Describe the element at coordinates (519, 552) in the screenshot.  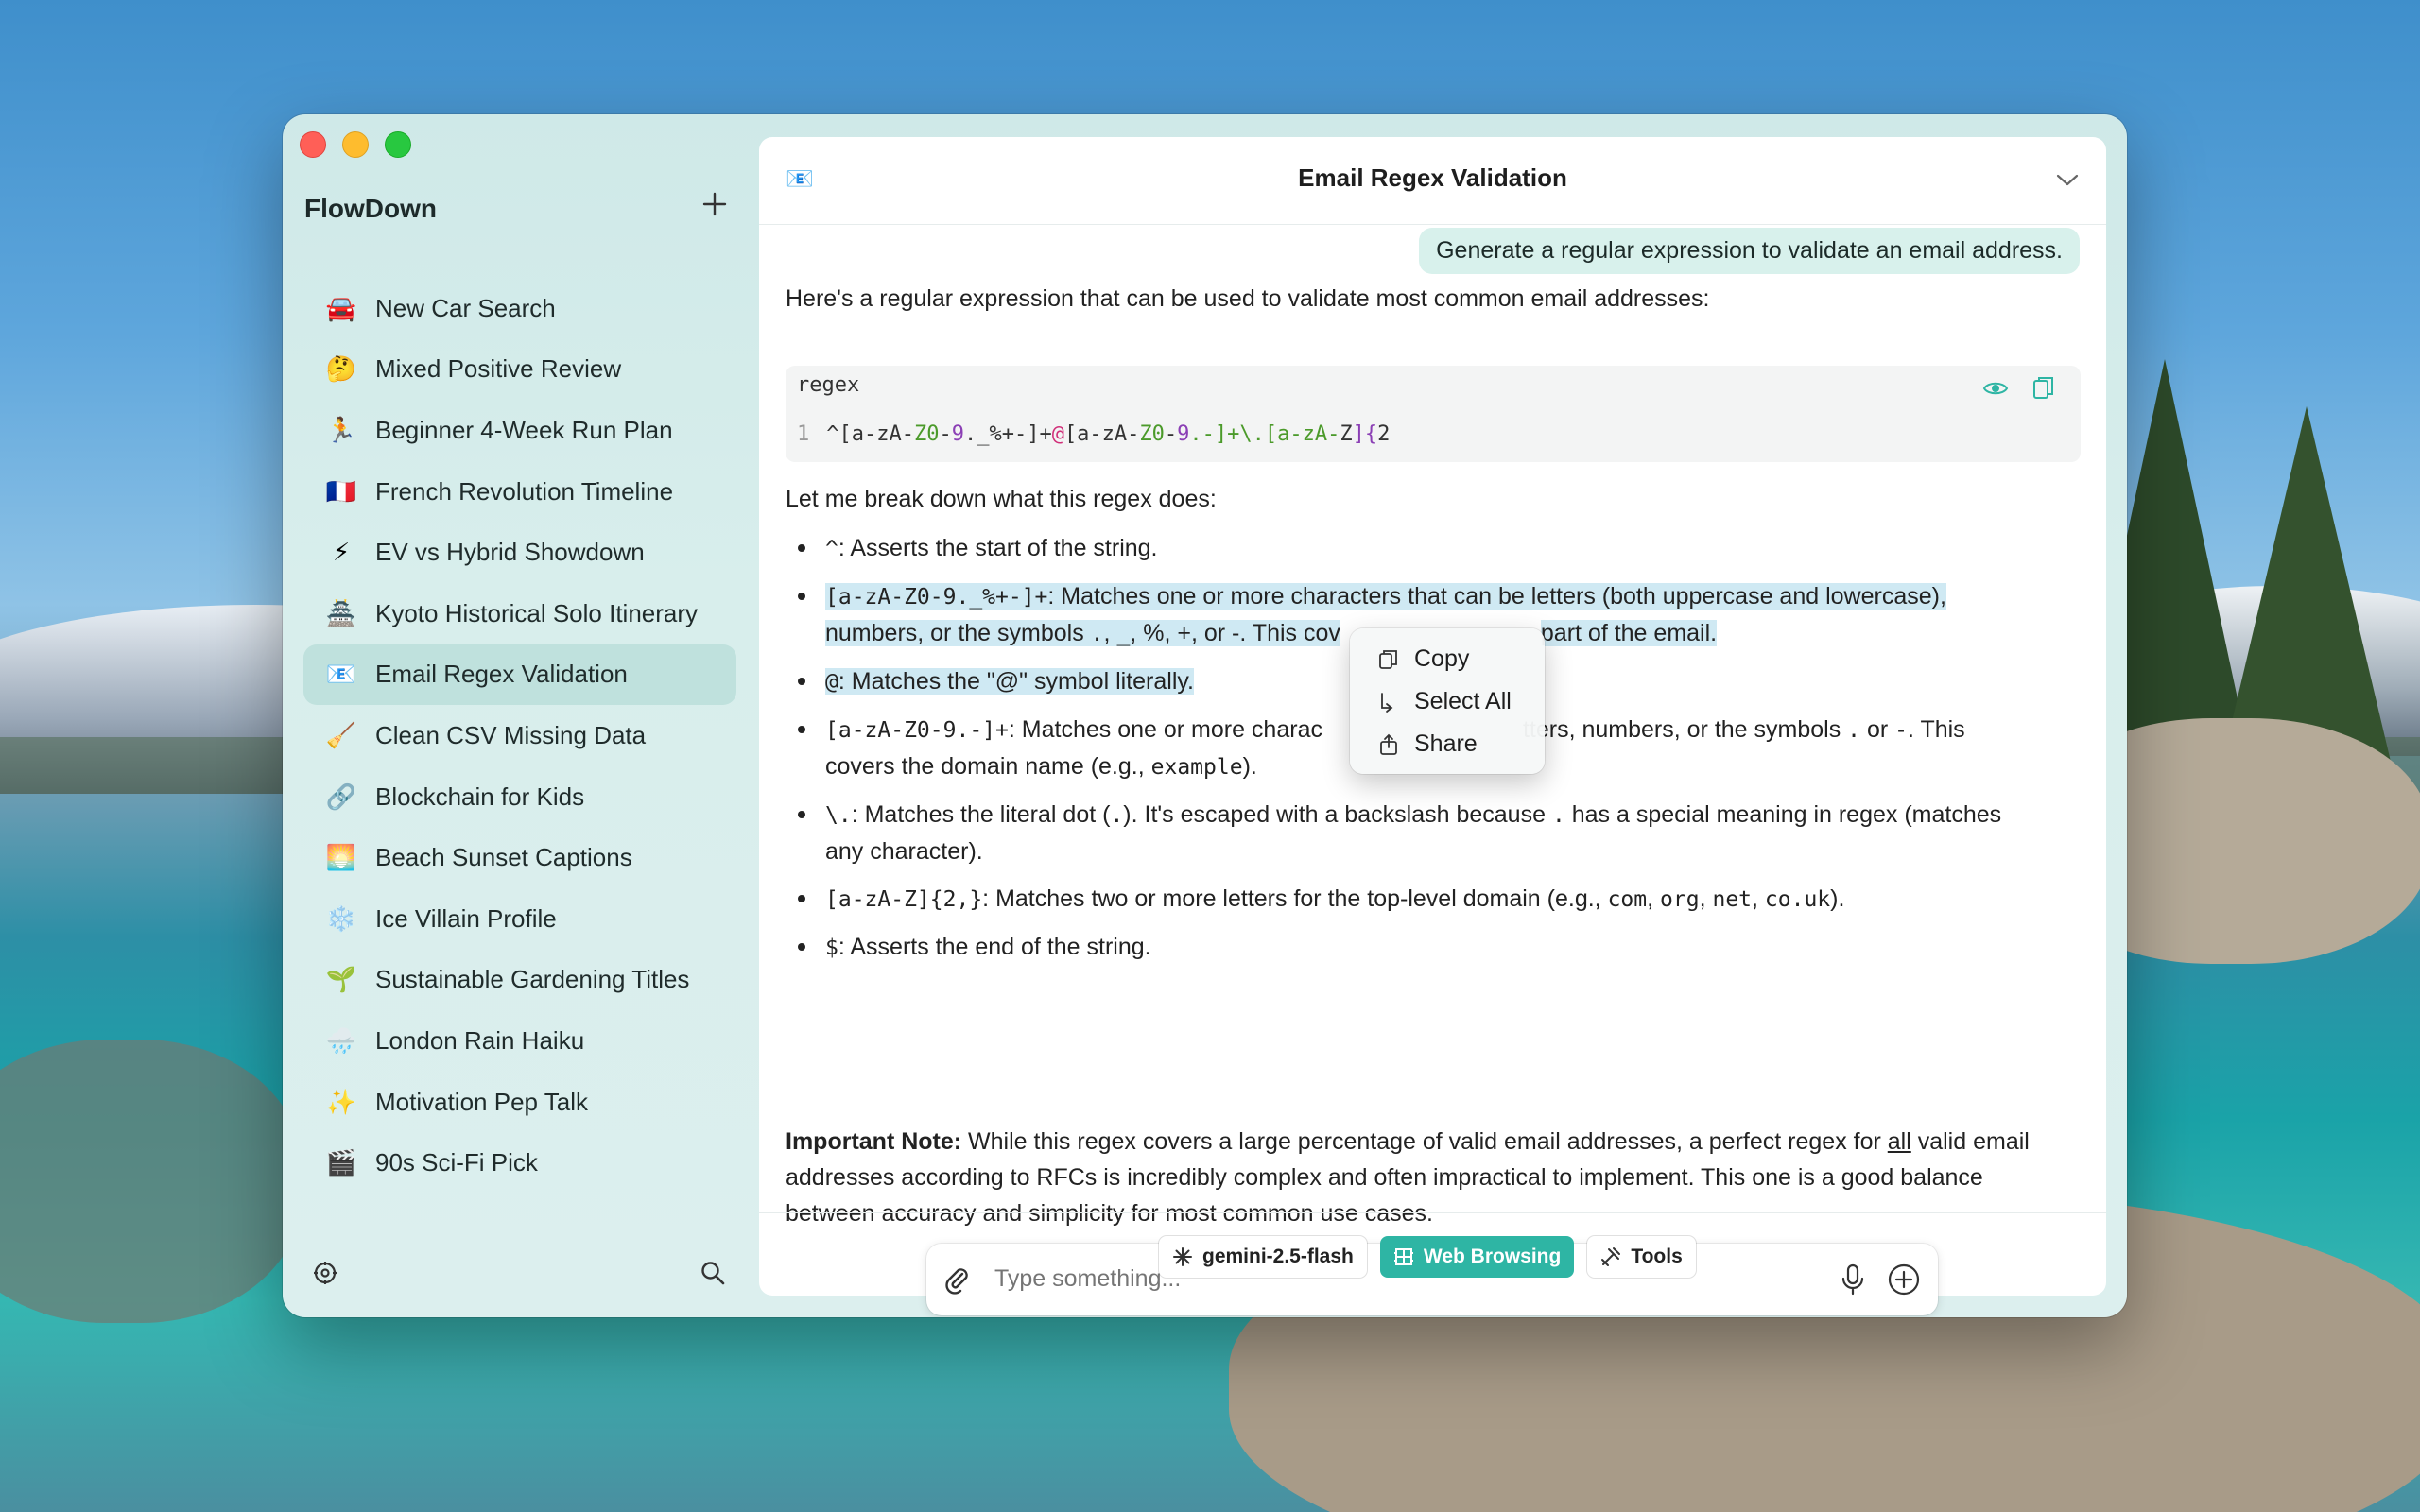
I see `conversation-item: ⚡ EV vs Hybrid Showdown` at that location.